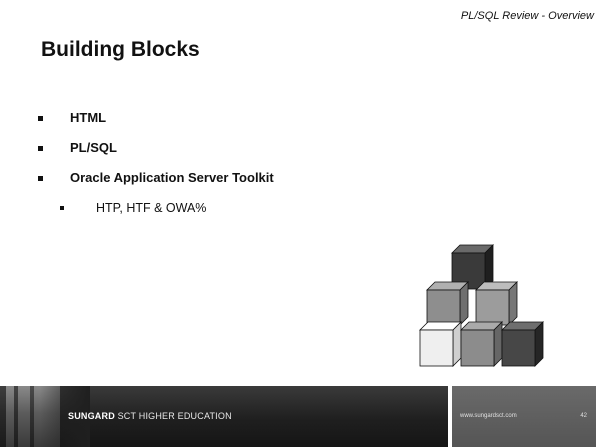 This screenshot has width=596, height=447. Describe the element at coordinates (155, 125) in the screenshot. I see `bullet-item: HTML` at that location.